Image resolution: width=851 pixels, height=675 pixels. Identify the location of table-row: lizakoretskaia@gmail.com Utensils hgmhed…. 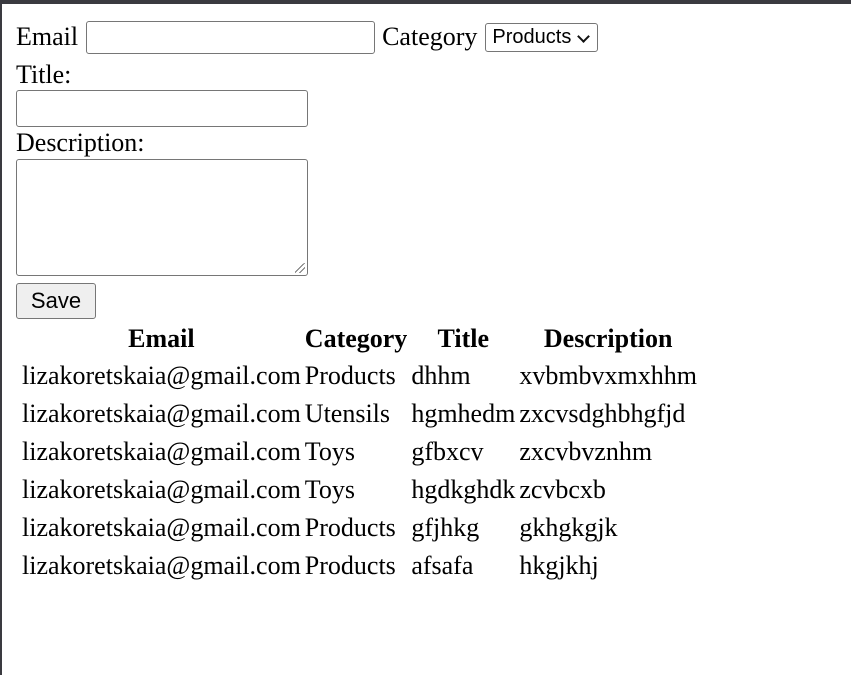
(359, 414).